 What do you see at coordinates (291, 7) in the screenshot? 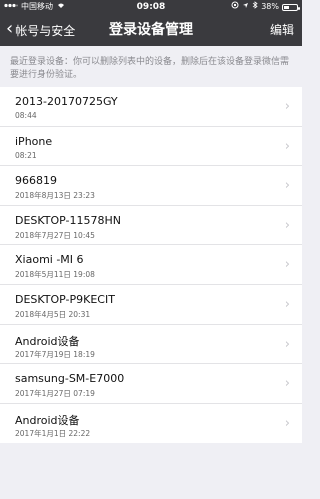
I see `battery-icon` at bounding box center [291, 7].